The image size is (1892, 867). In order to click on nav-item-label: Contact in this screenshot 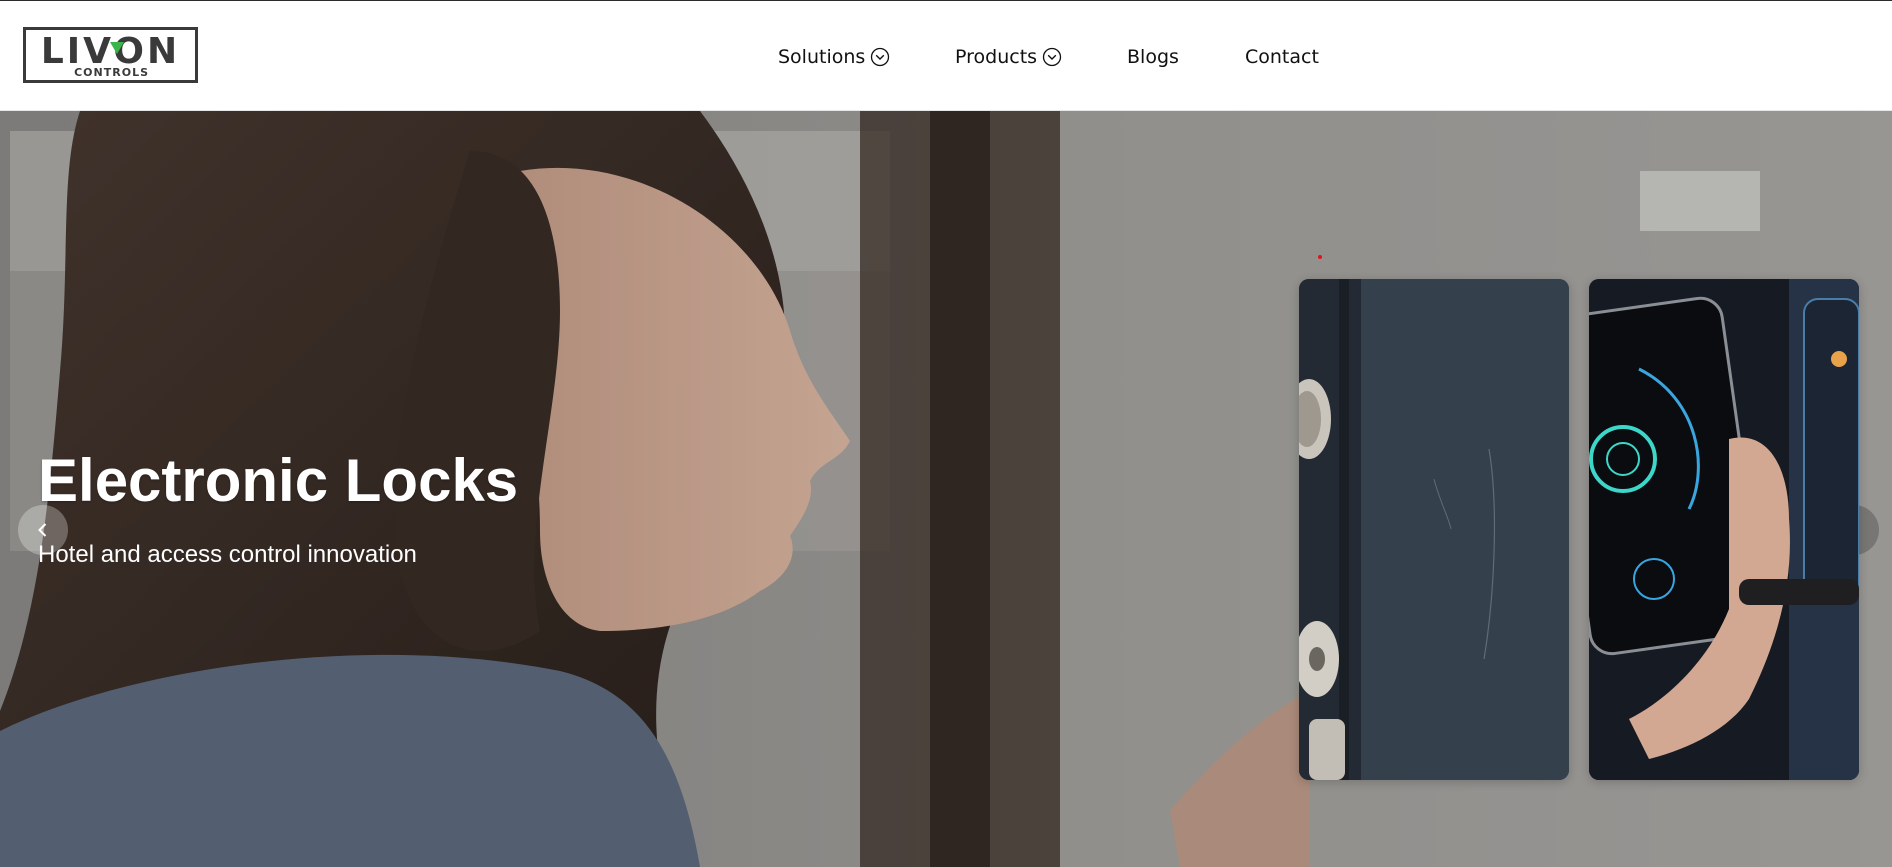, I will do `click(1282, 57)`.